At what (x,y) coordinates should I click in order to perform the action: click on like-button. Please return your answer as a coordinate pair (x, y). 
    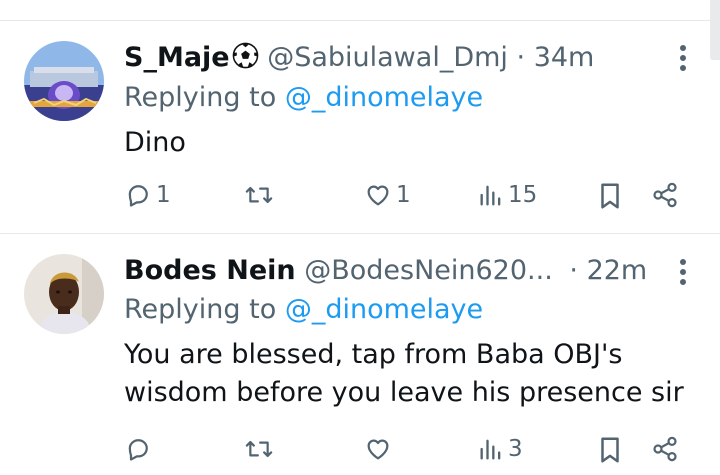
    Looking at the image, I should click on (378, 449).